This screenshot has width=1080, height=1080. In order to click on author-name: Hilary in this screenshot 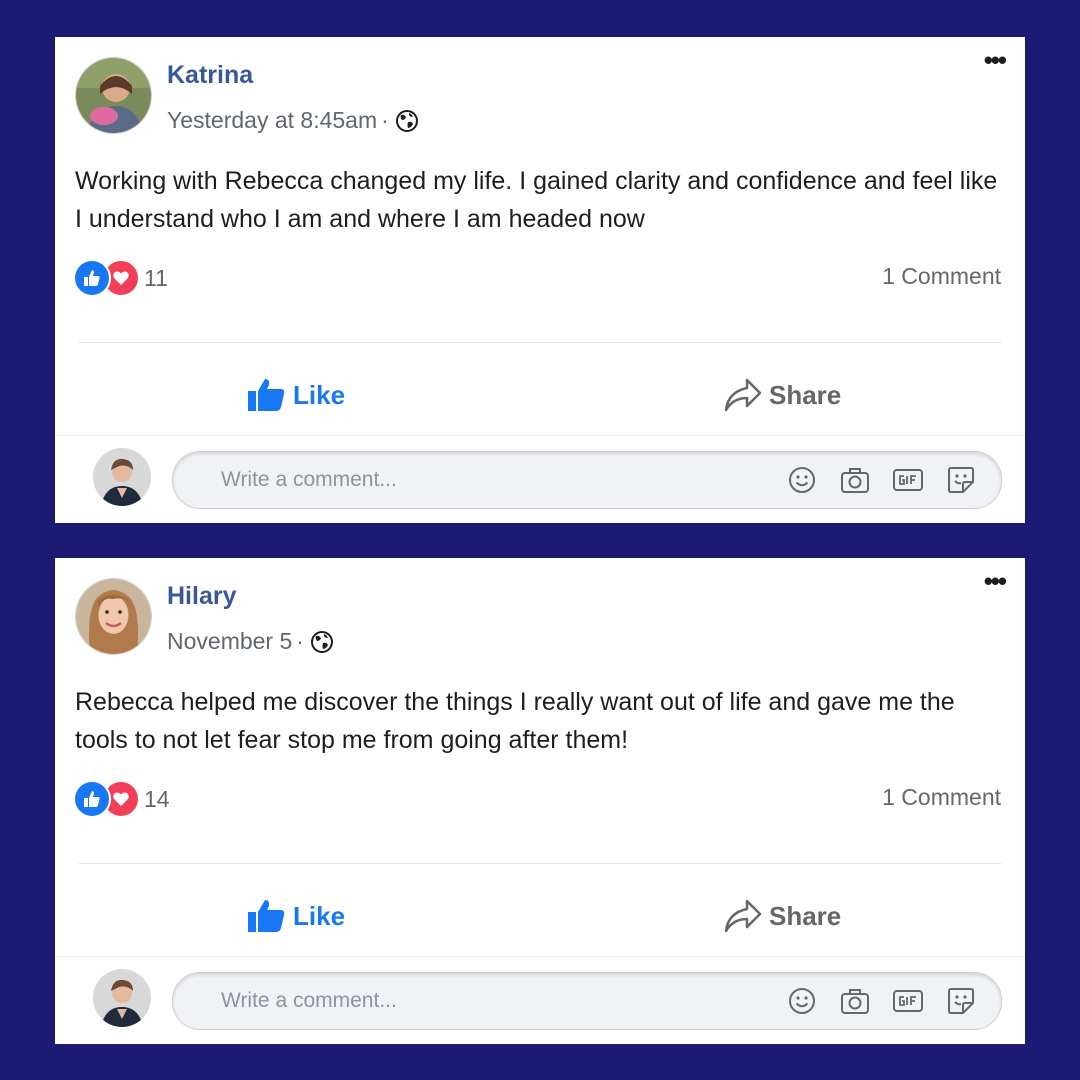, I will do `click(201, 596)`.